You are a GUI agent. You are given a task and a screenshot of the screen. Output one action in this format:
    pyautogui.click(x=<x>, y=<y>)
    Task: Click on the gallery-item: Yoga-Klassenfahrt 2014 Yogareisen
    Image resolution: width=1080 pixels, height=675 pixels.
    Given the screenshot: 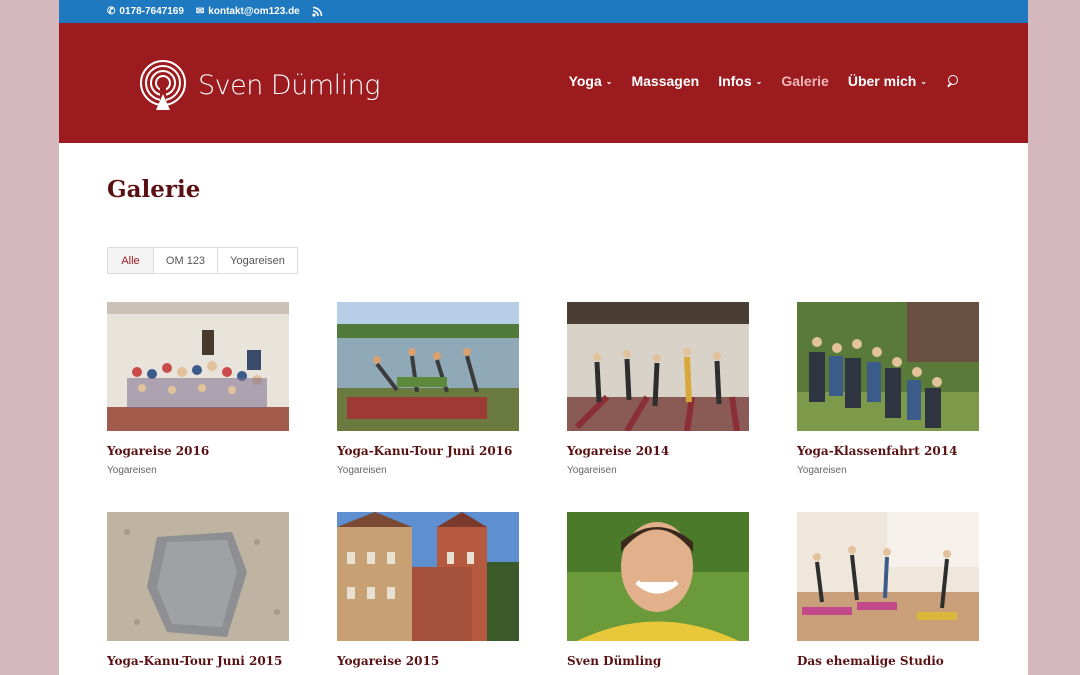 What is the action you would take?
    pyautogui.click(x=888, y=389)
    